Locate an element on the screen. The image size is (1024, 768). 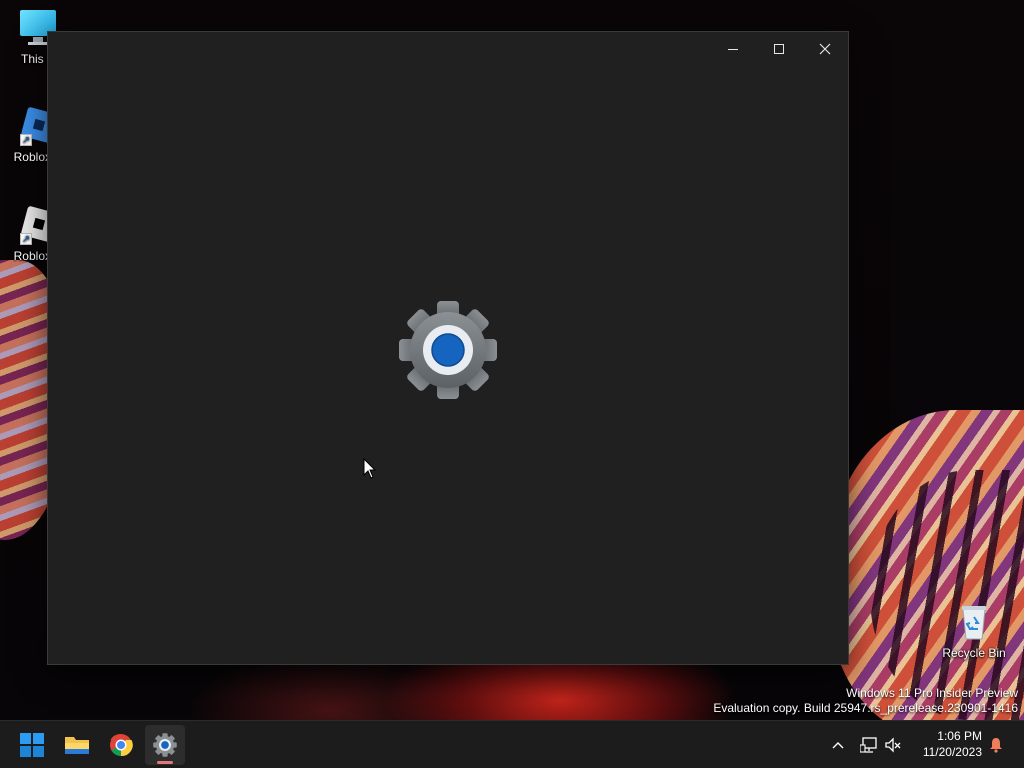
windows-logo-icon is located at coordinates (32, 745).